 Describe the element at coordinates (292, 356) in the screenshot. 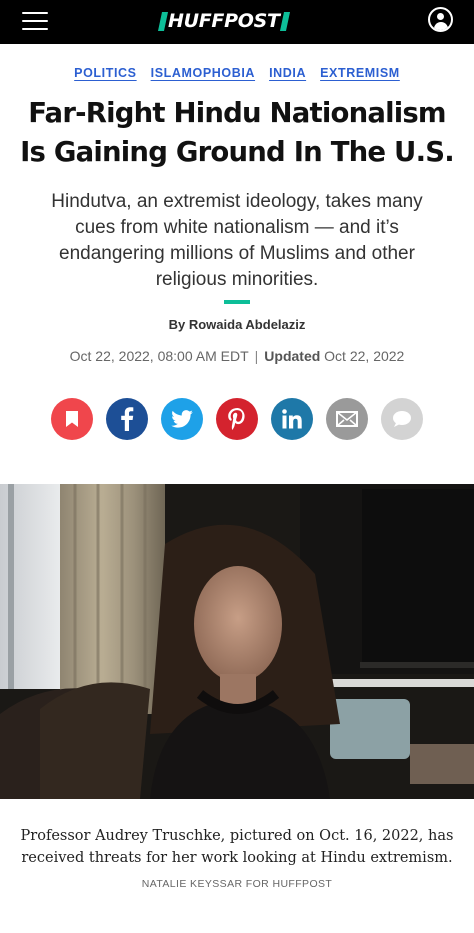

I see `updated-label: Updated` at that location.